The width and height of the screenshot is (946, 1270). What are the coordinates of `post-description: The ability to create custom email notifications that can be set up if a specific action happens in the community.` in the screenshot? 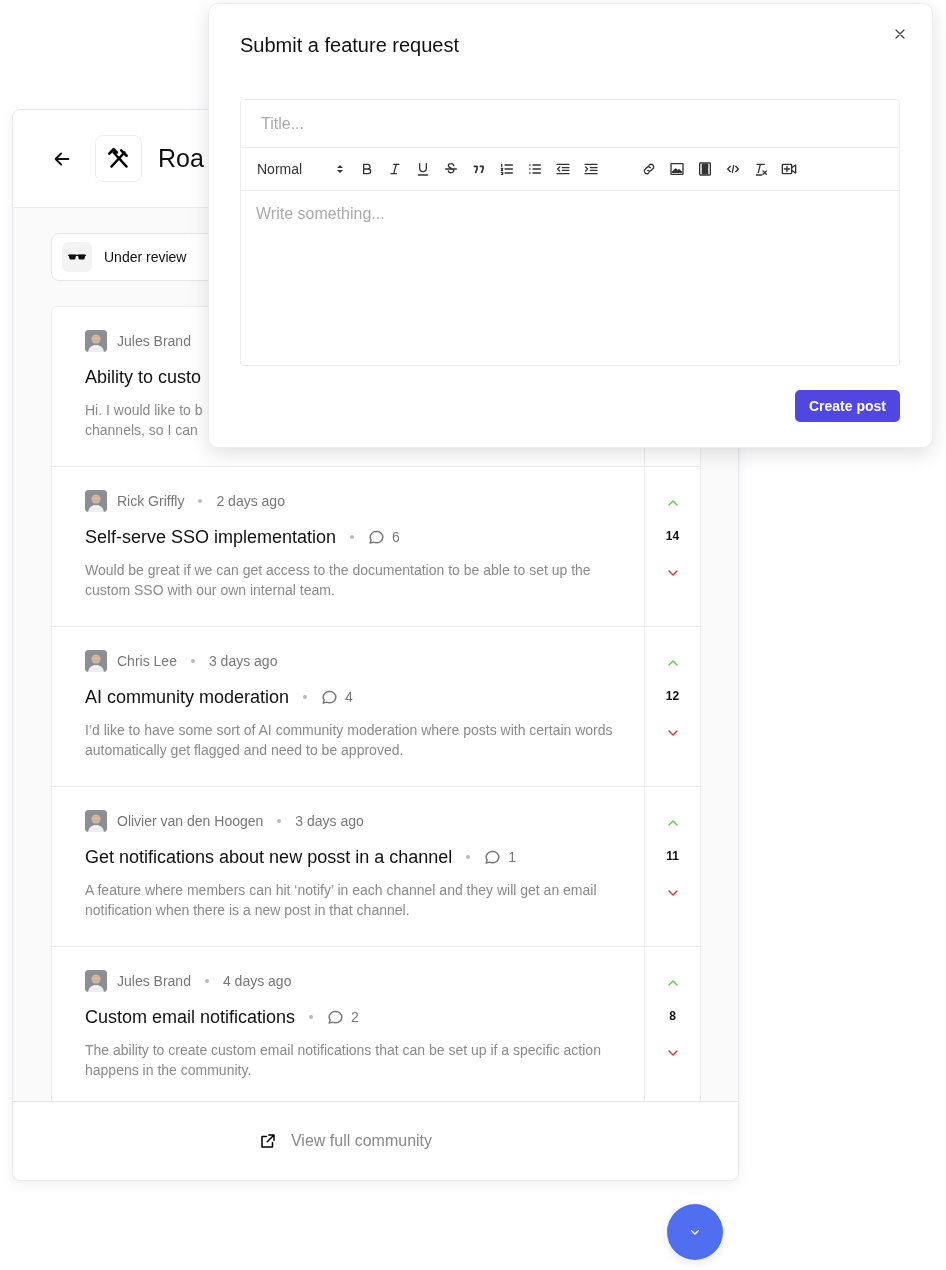 It's located at (343, 1060).